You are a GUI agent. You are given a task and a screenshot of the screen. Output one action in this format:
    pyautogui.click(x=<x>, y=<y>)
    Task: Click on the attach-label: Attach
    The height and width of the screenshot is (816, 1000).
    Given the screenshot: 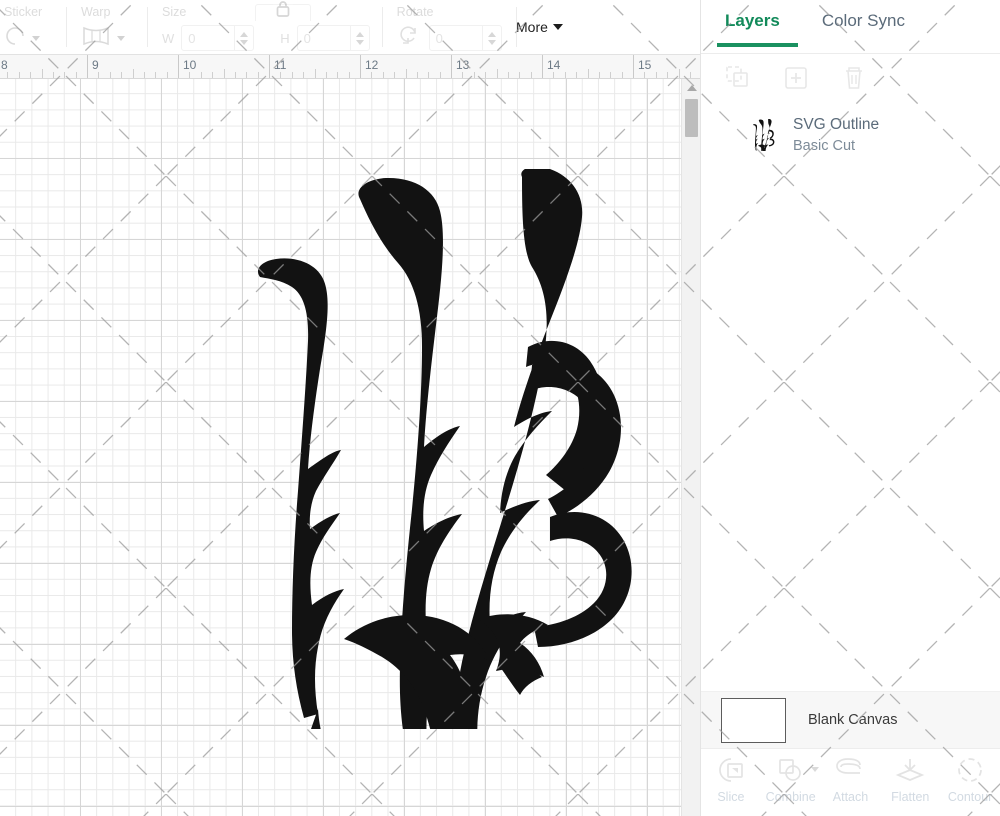 What is the action you would take?
    pyautogui.click(x=850, y=797)
    